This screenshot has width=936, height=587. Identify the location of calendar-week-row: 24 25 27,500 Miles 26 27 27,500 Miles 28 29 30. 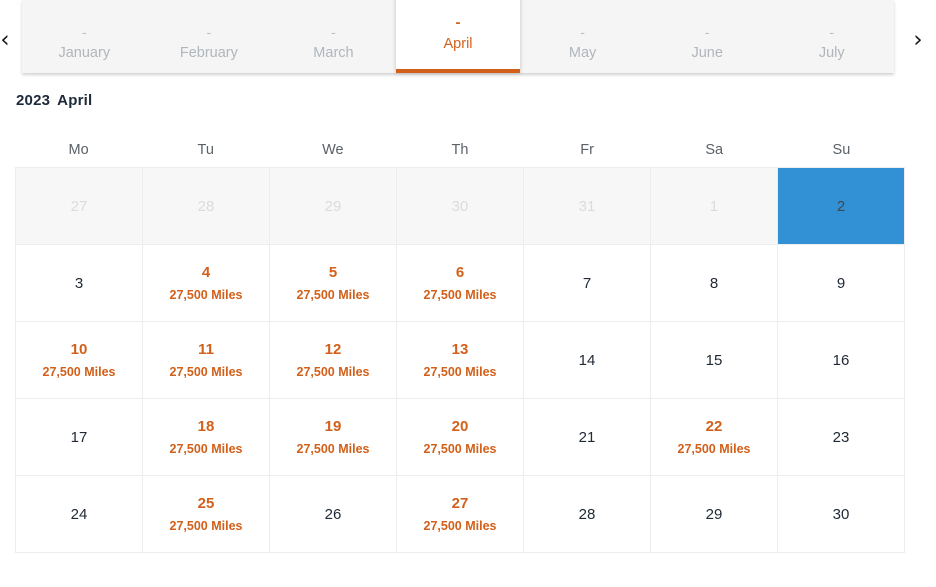
(460, 514).